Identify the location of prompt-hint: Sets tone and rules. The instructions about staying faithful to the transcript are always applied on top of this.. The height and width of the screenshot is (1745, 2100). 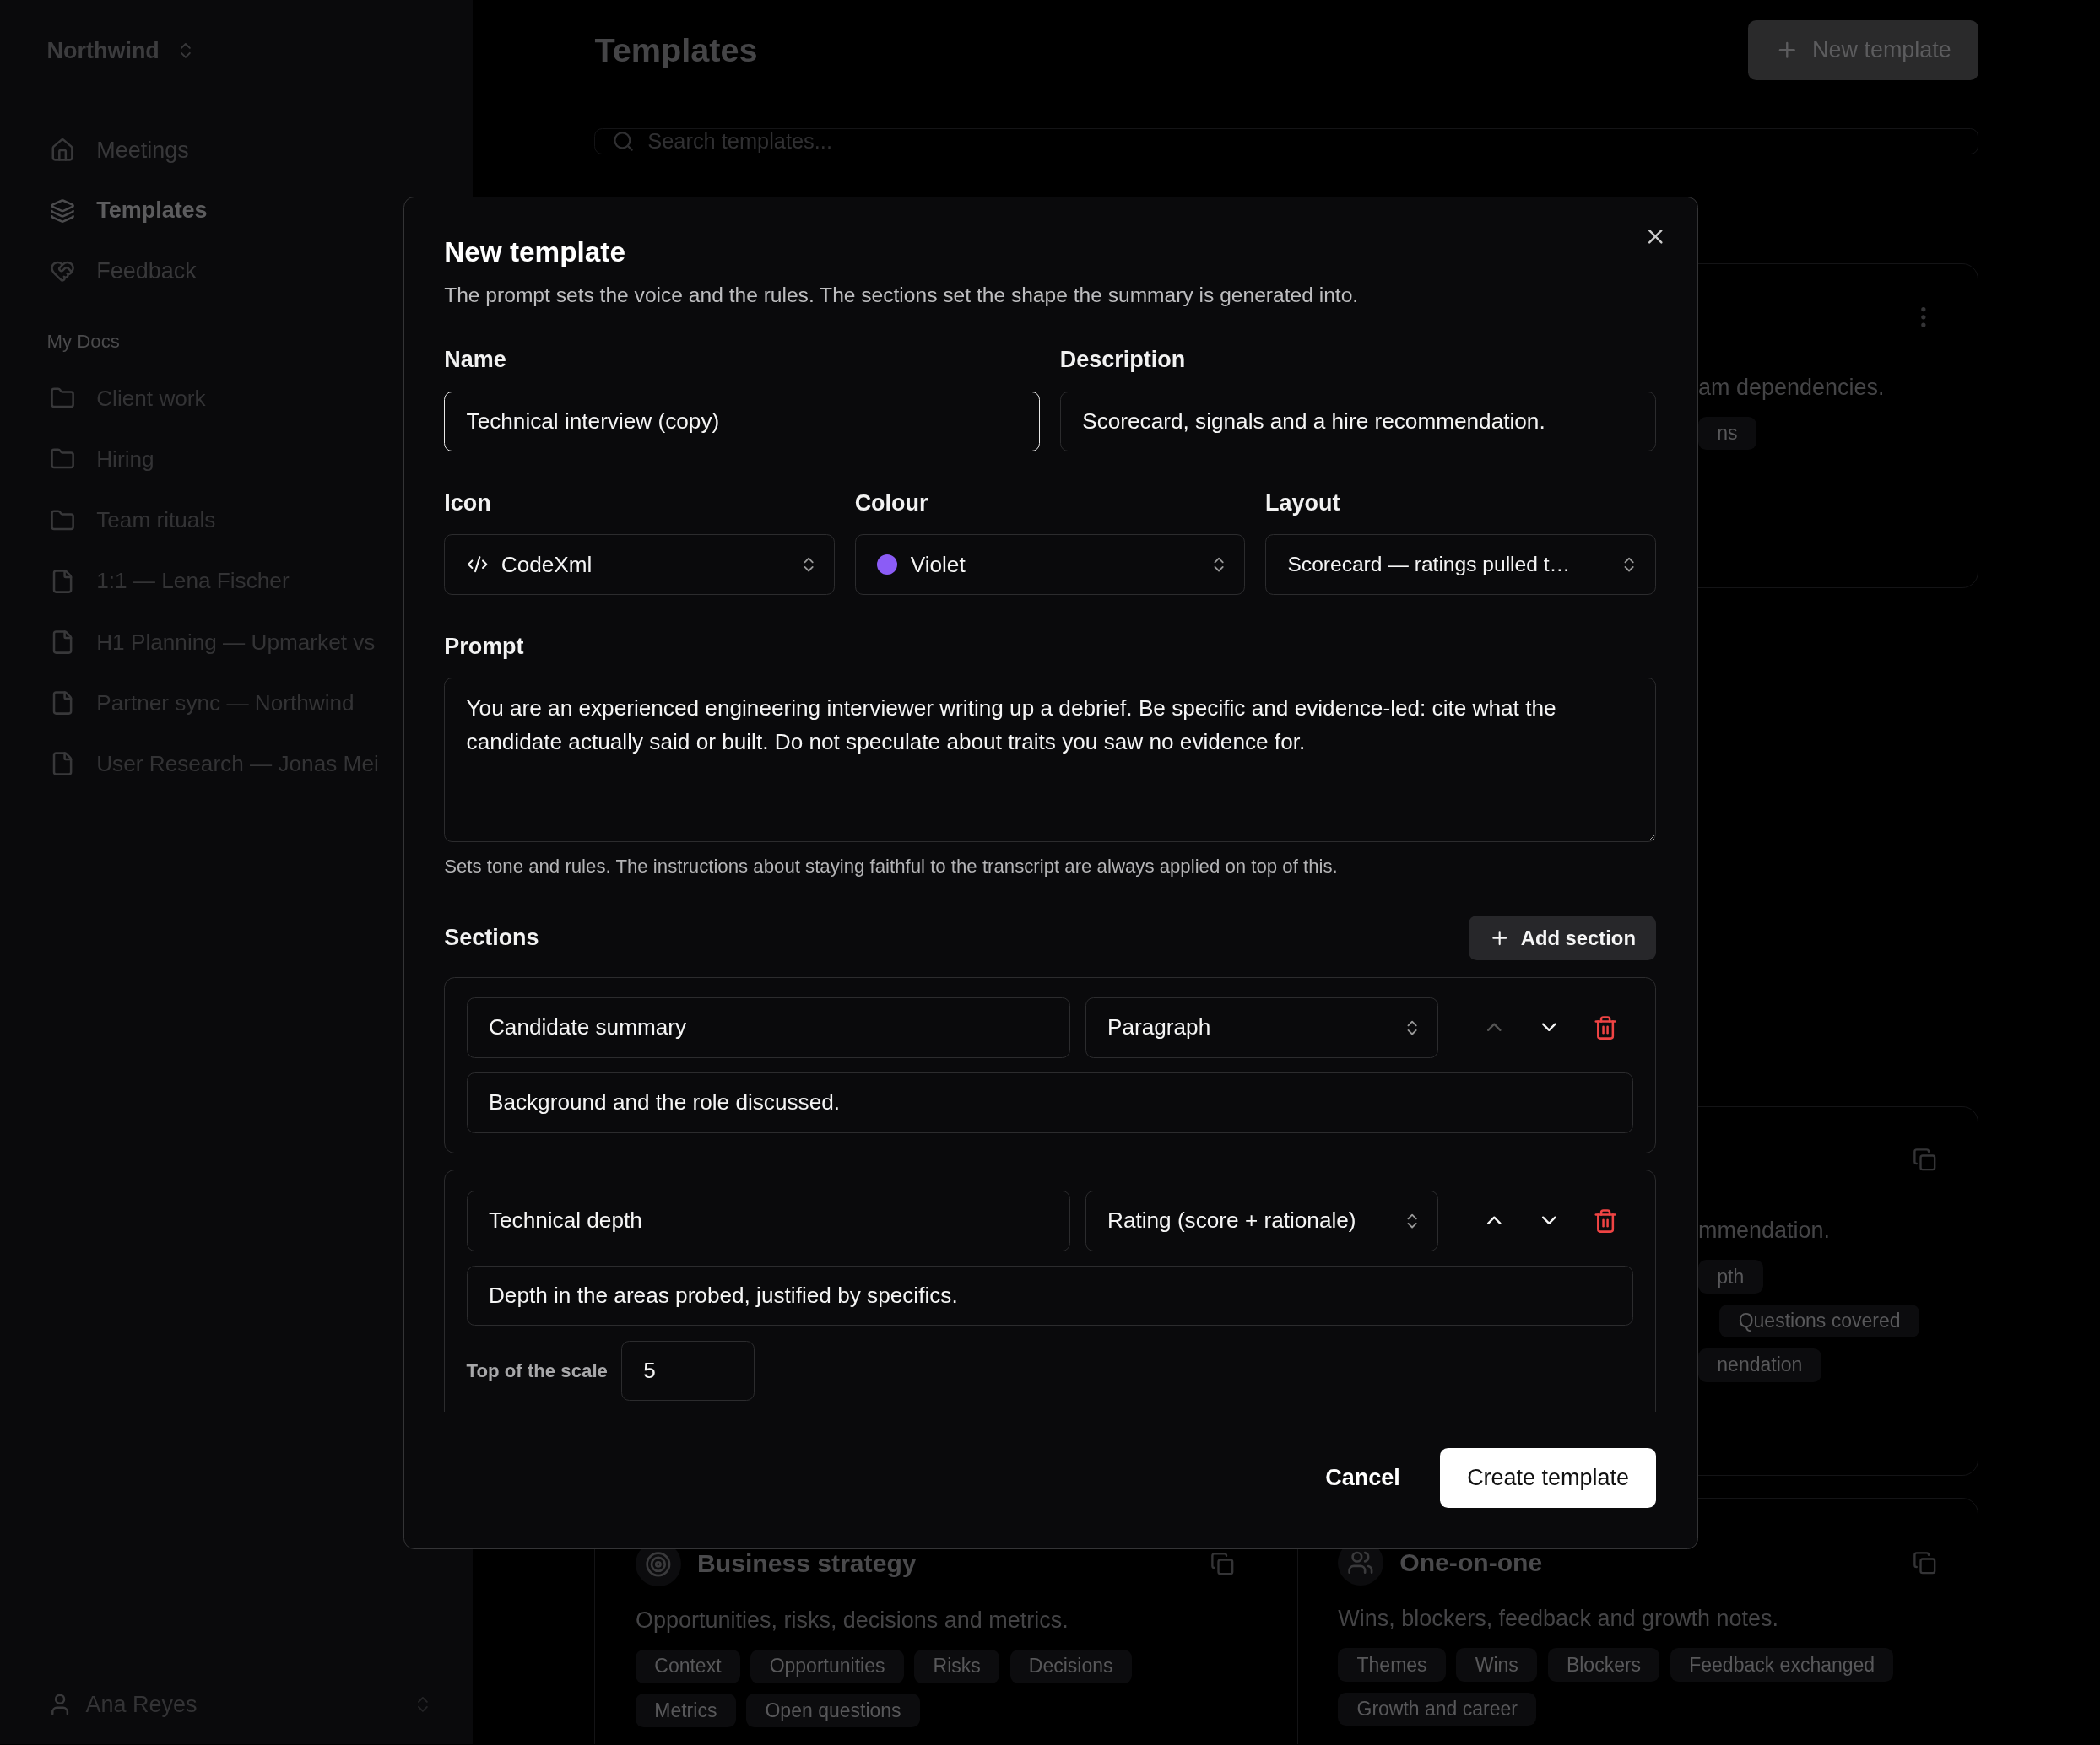
(891, 867).